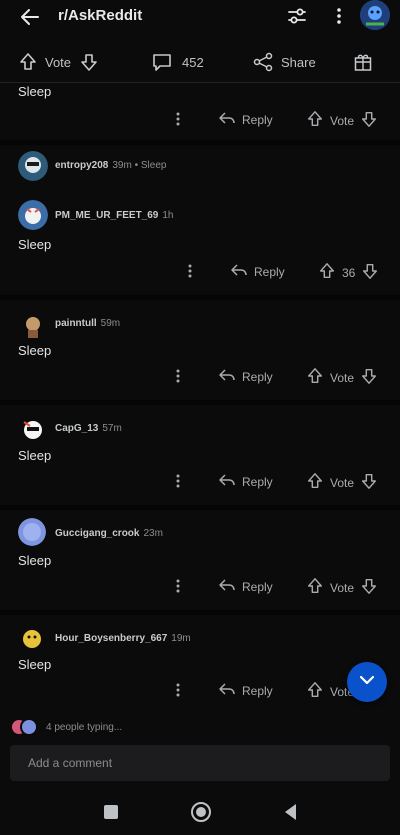  What do you see at coordinates (100, 15) in the screenshot?
I see `subreddit-title: r/AskReddit` at bounding box center [100, 15].